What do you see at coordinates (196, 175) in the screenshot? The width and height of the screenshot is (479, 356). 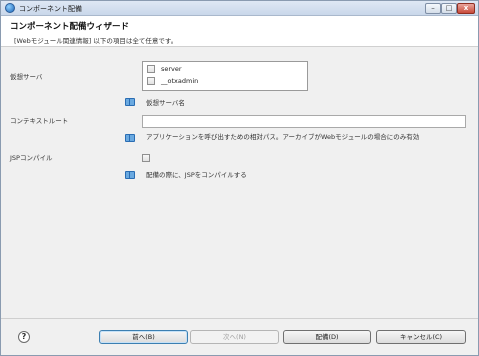 I see `jsp-compile-hint: 配備の際に、JSPをコンパイルする` at bounding box center [196, 175].